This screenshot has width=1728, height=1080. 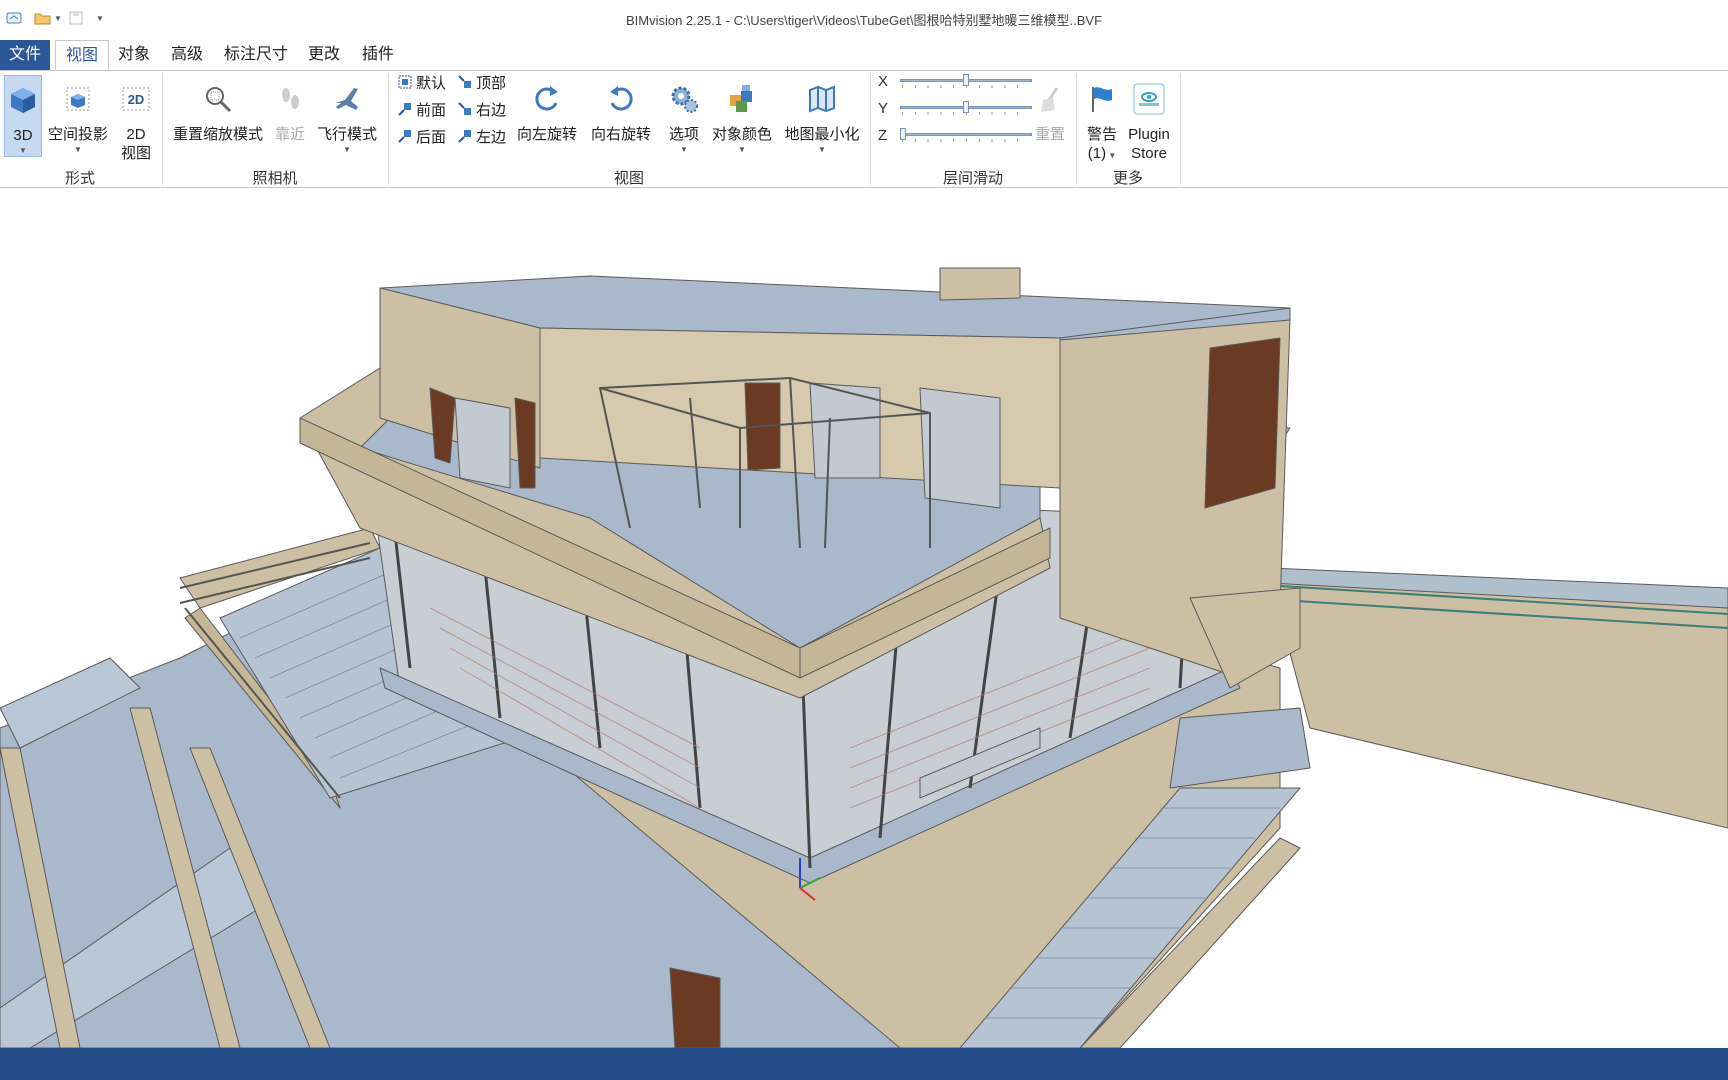 I want to click on left-view-icon, so click(x=465, y=136).